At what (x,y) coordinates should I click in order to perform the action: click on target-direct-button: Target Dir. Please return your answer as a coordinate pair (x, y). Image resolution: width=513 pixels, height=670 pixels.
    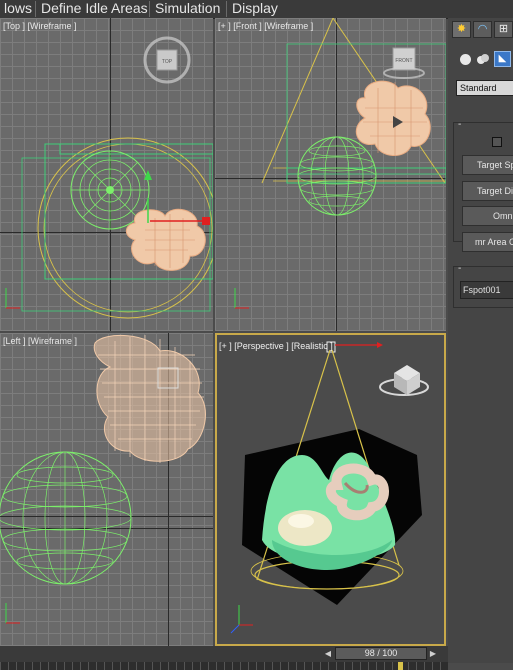
    Looking at the image, I should click on (487, 191).